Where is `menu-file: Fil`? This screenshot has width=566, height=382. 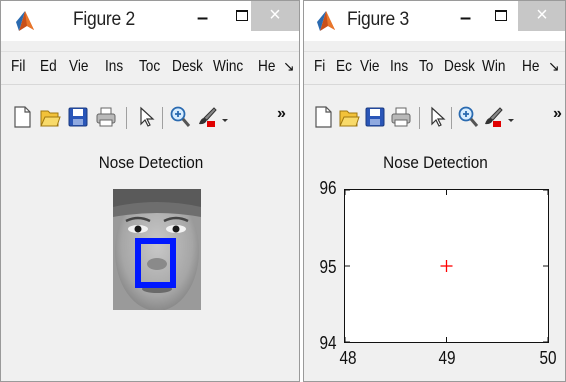 menu-file: Fil is located at coordinates (18, 67).